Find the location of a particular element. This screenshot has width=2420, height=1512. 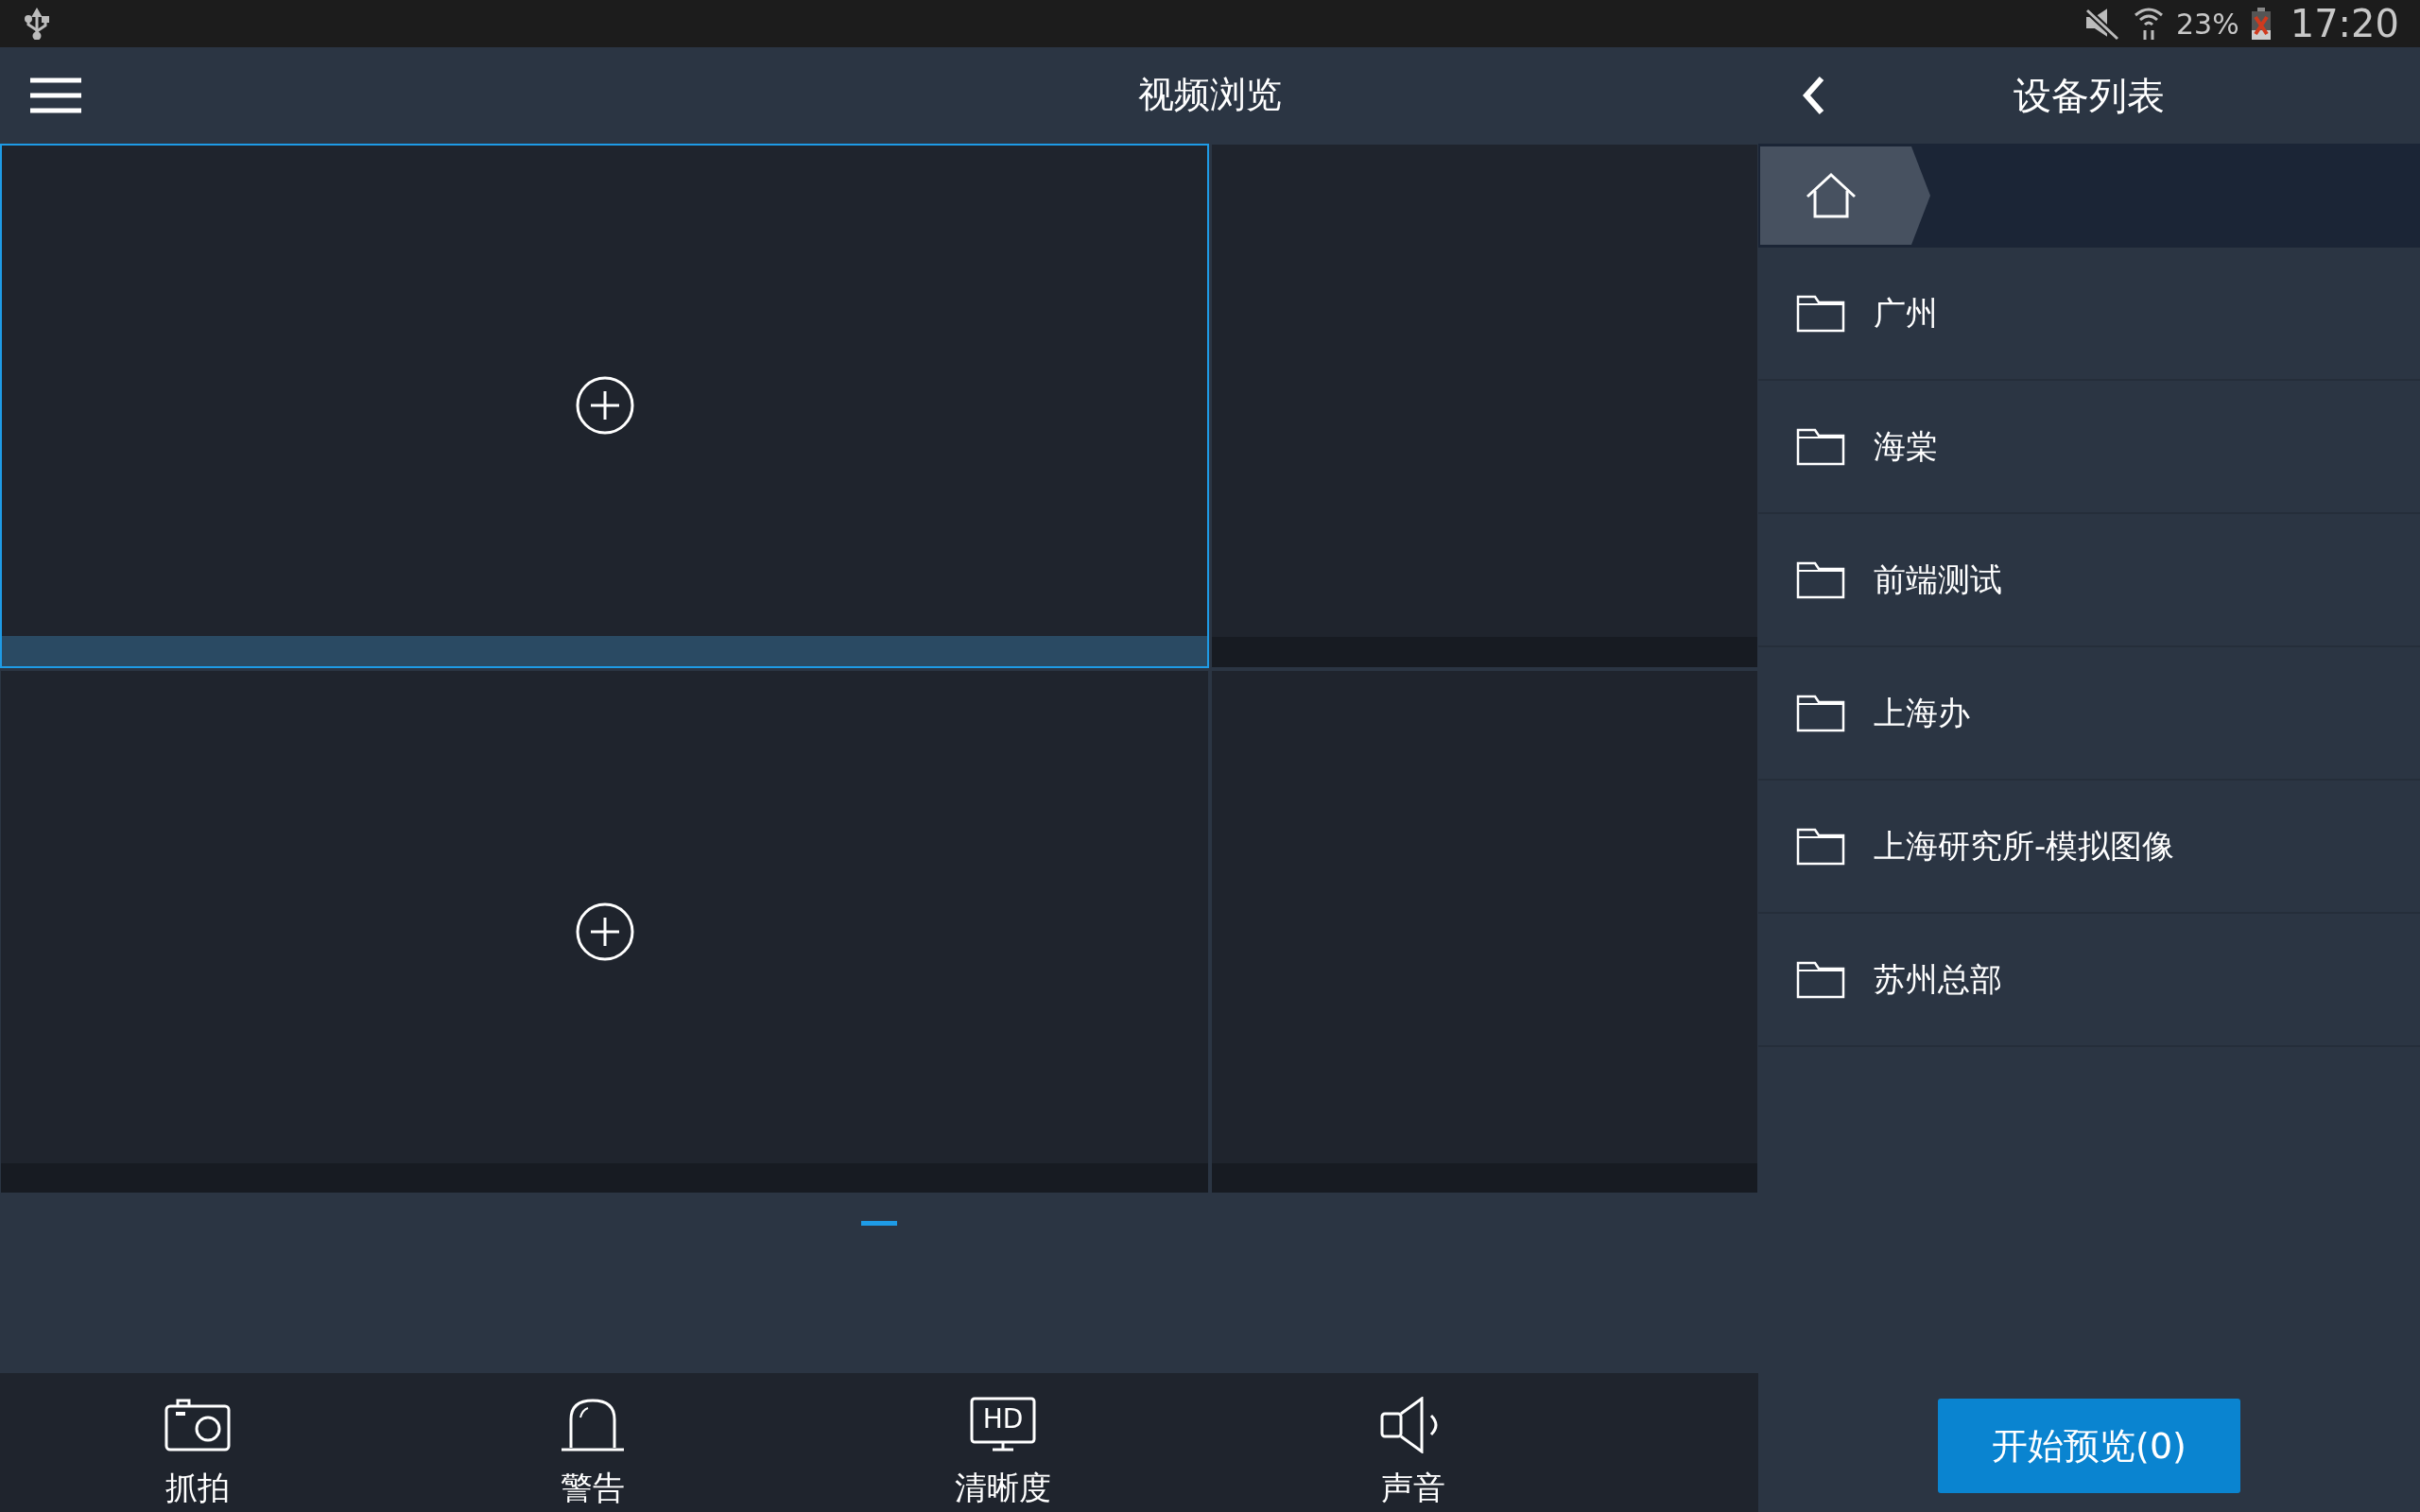

usb-icon is located at coordinates (37, 24).